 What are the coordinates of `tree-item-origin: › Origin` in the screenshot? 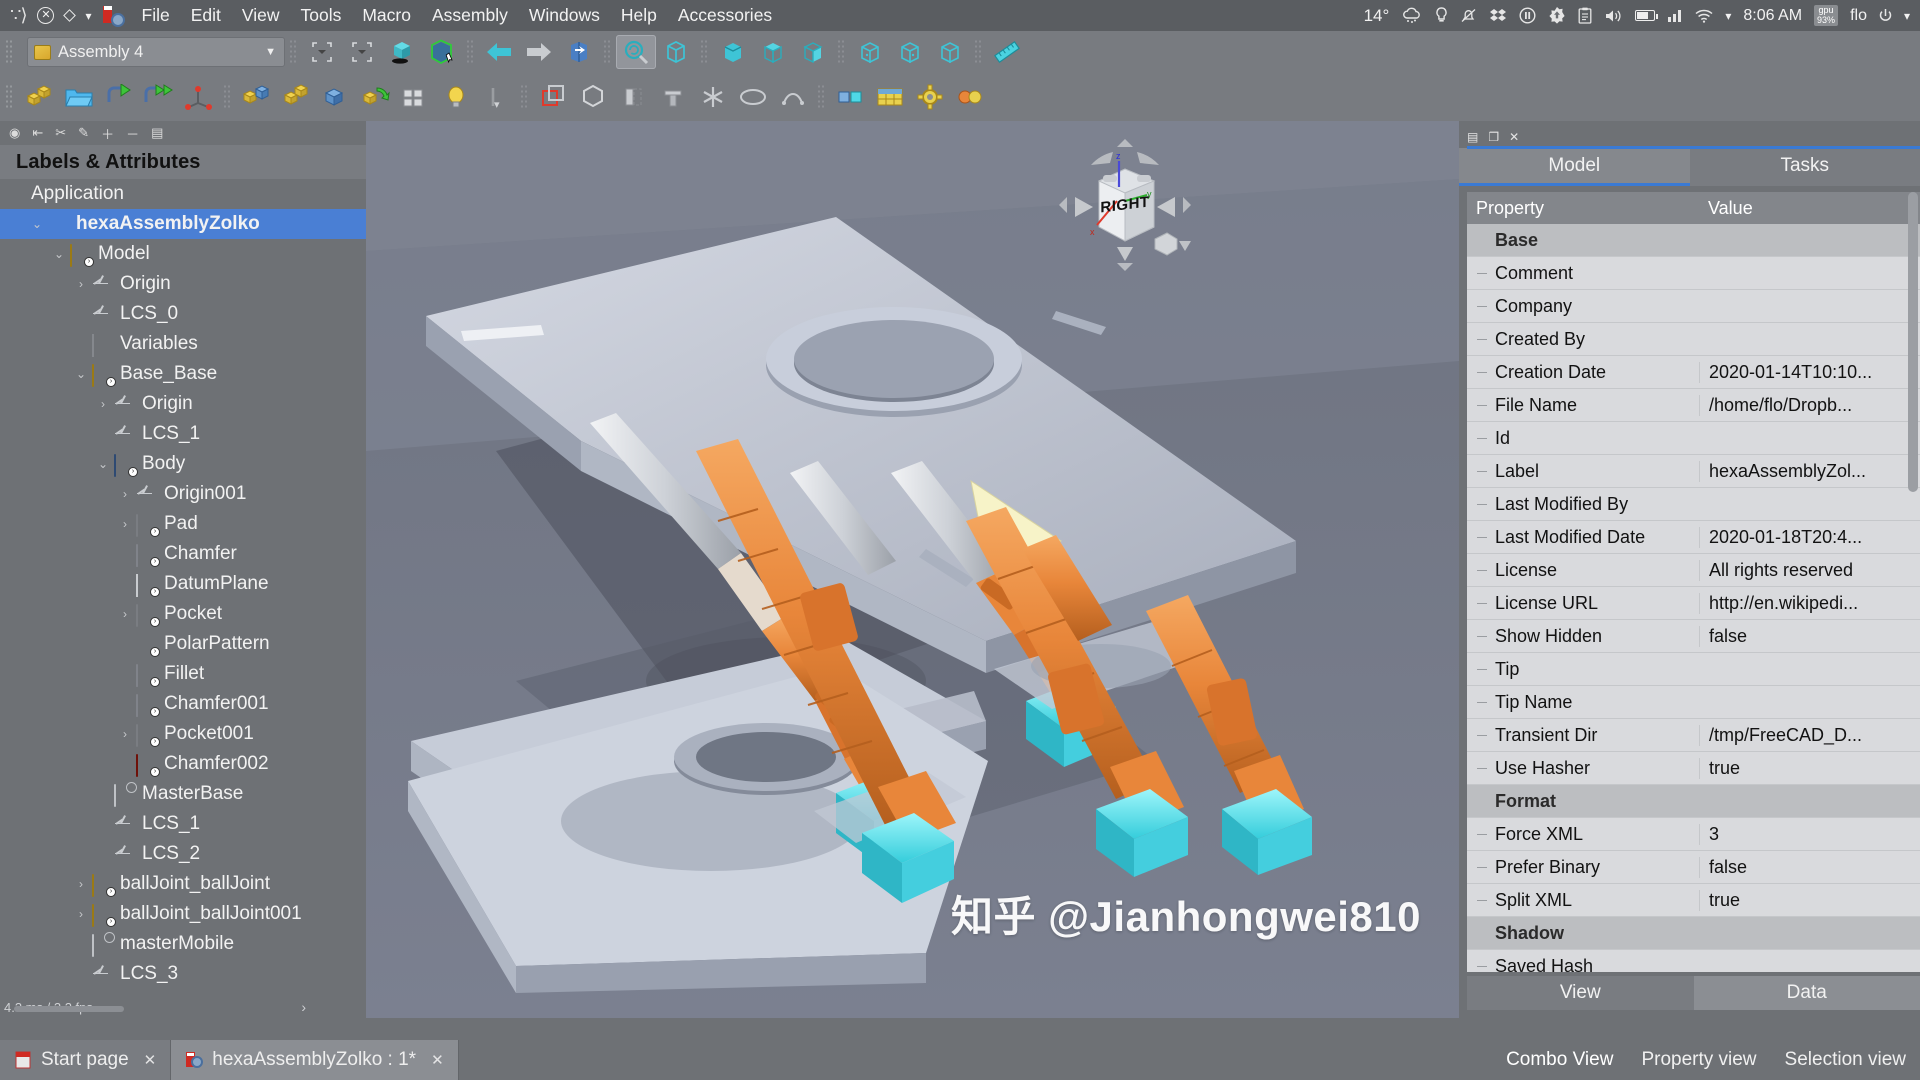 It's located at (183, 284).